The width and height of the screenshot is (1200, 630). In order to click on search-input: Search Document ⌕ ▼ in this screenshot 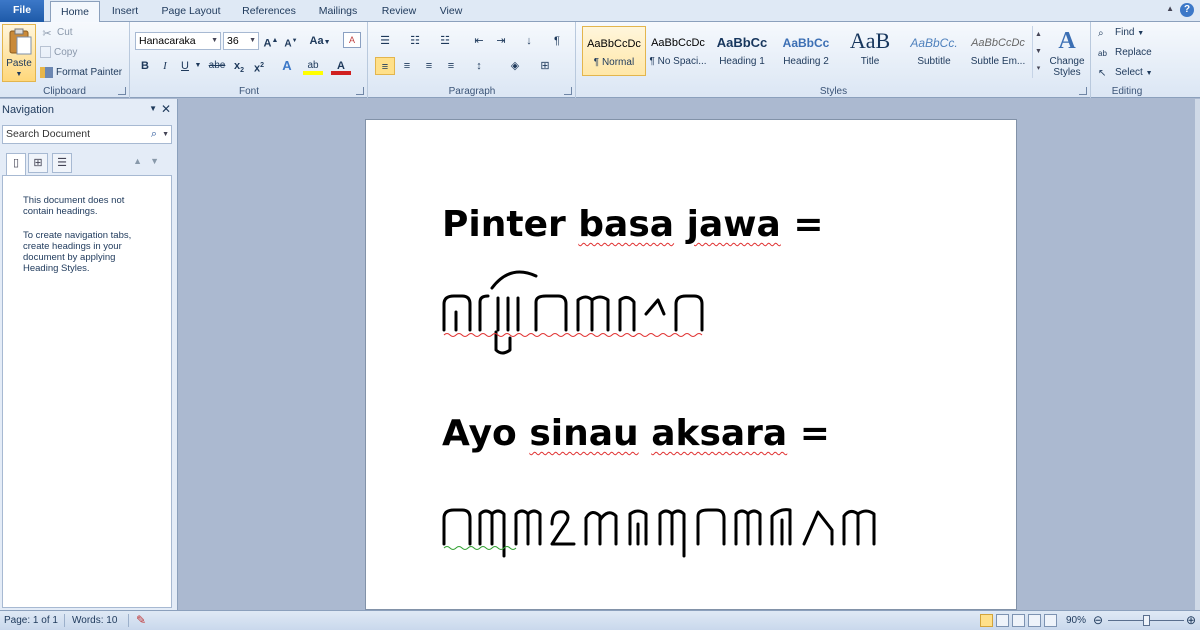, I will do `click(87, 134)`.